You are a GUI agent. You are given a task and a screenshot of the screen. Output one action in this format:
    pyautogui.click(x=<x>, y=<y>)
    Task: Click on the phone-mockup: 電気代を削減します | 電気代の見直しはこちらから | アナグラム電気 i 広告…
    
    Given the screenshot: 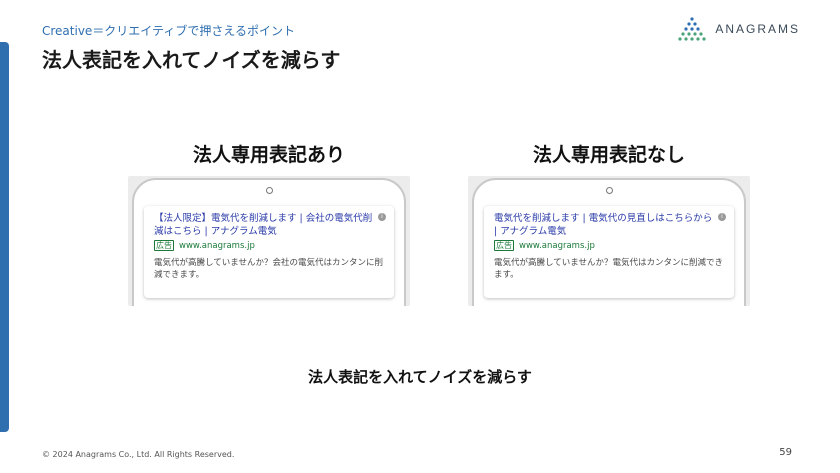 What is the action you would take?
    pyautogui.click(x=609, y=241)
    